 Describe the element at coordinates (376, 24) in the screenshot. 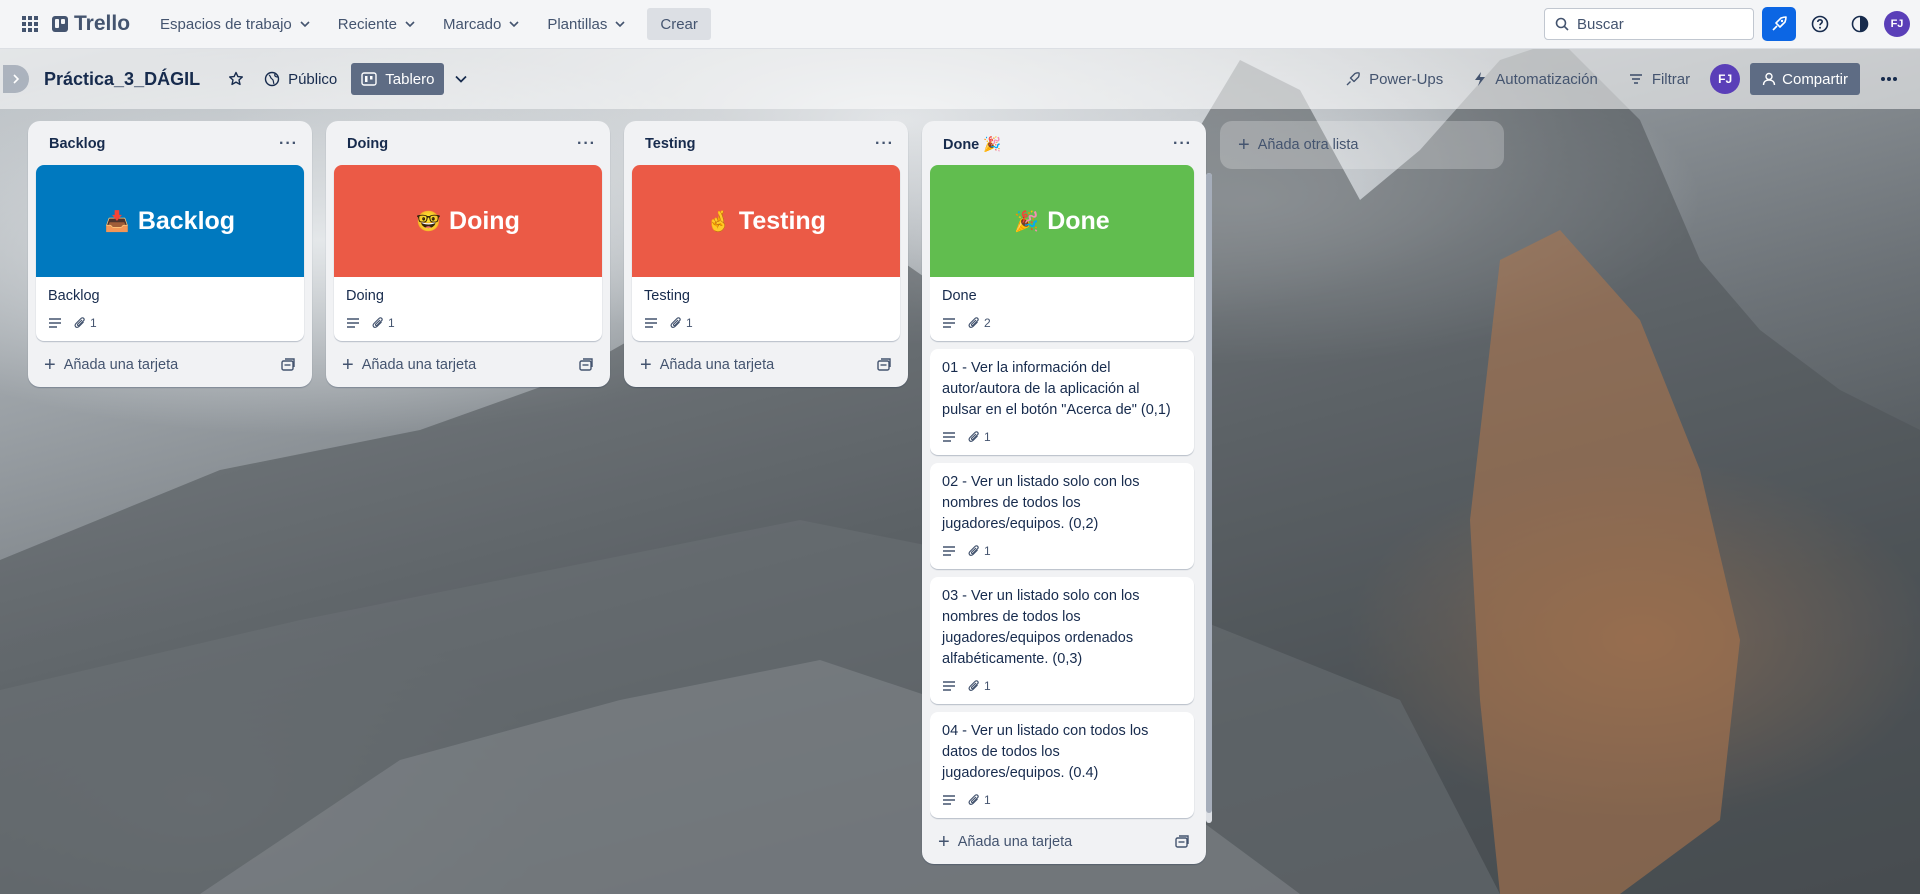

I see `nav-recent: Reciente` at that location.